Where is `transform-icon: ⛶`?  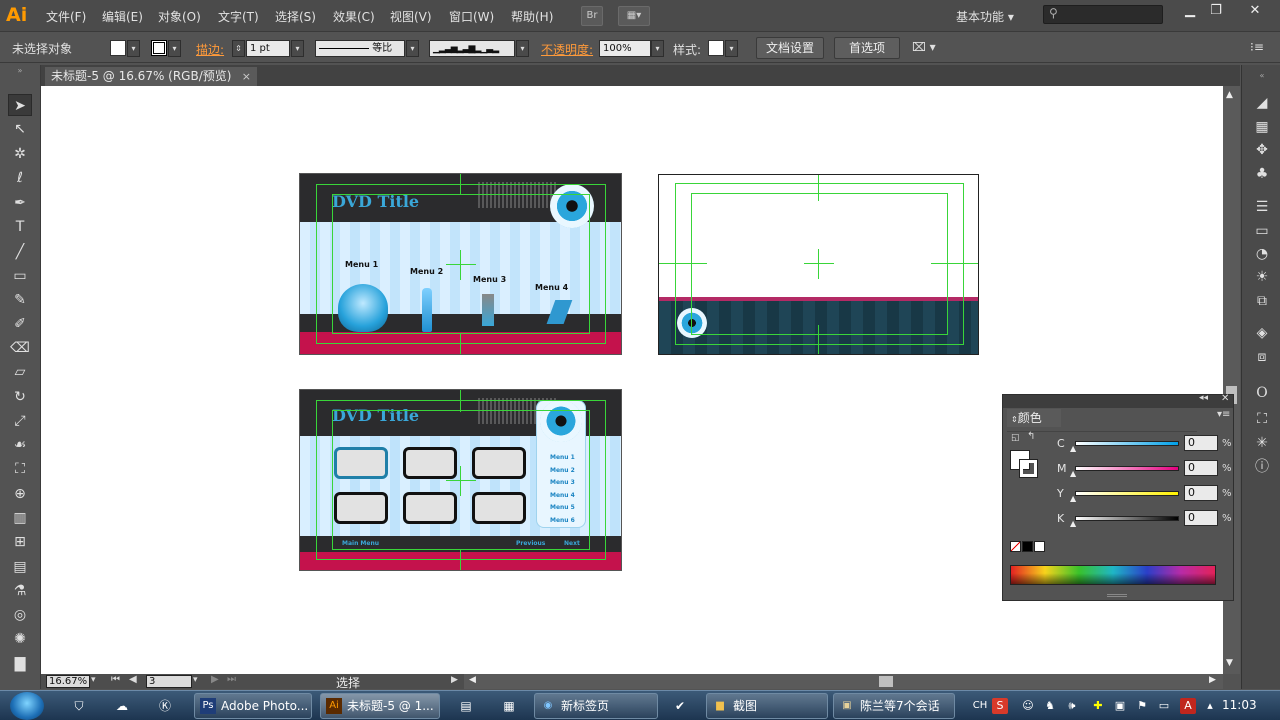
transform-icon: ⛶ is located at coordinates (1262, 419).